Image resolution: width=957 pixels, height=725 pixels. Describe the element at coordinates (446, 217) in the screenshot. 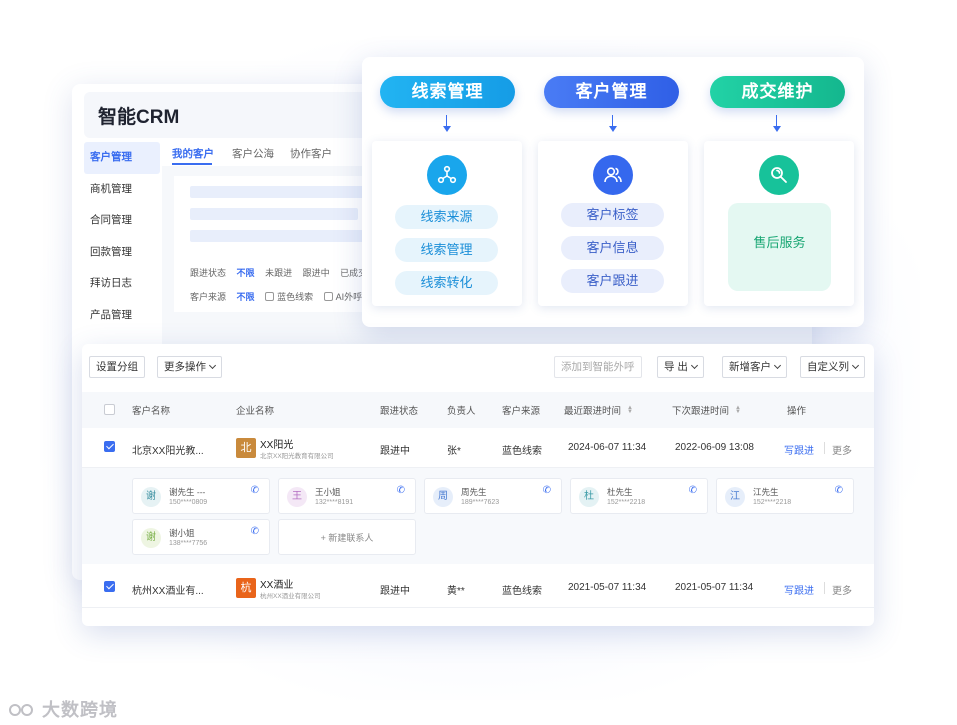

I see `lead-source-pill: 线索来源` at that location.